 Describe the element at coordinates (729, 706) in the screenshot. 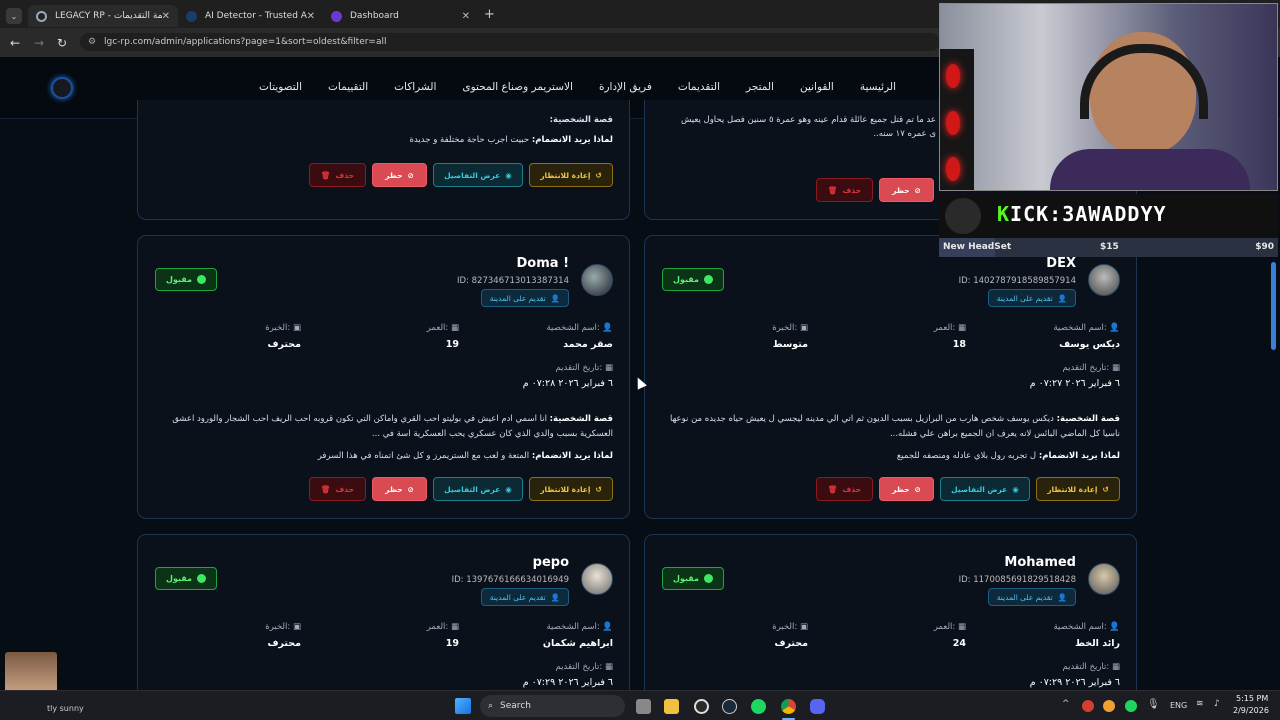

I see `steam-icon` at that location.